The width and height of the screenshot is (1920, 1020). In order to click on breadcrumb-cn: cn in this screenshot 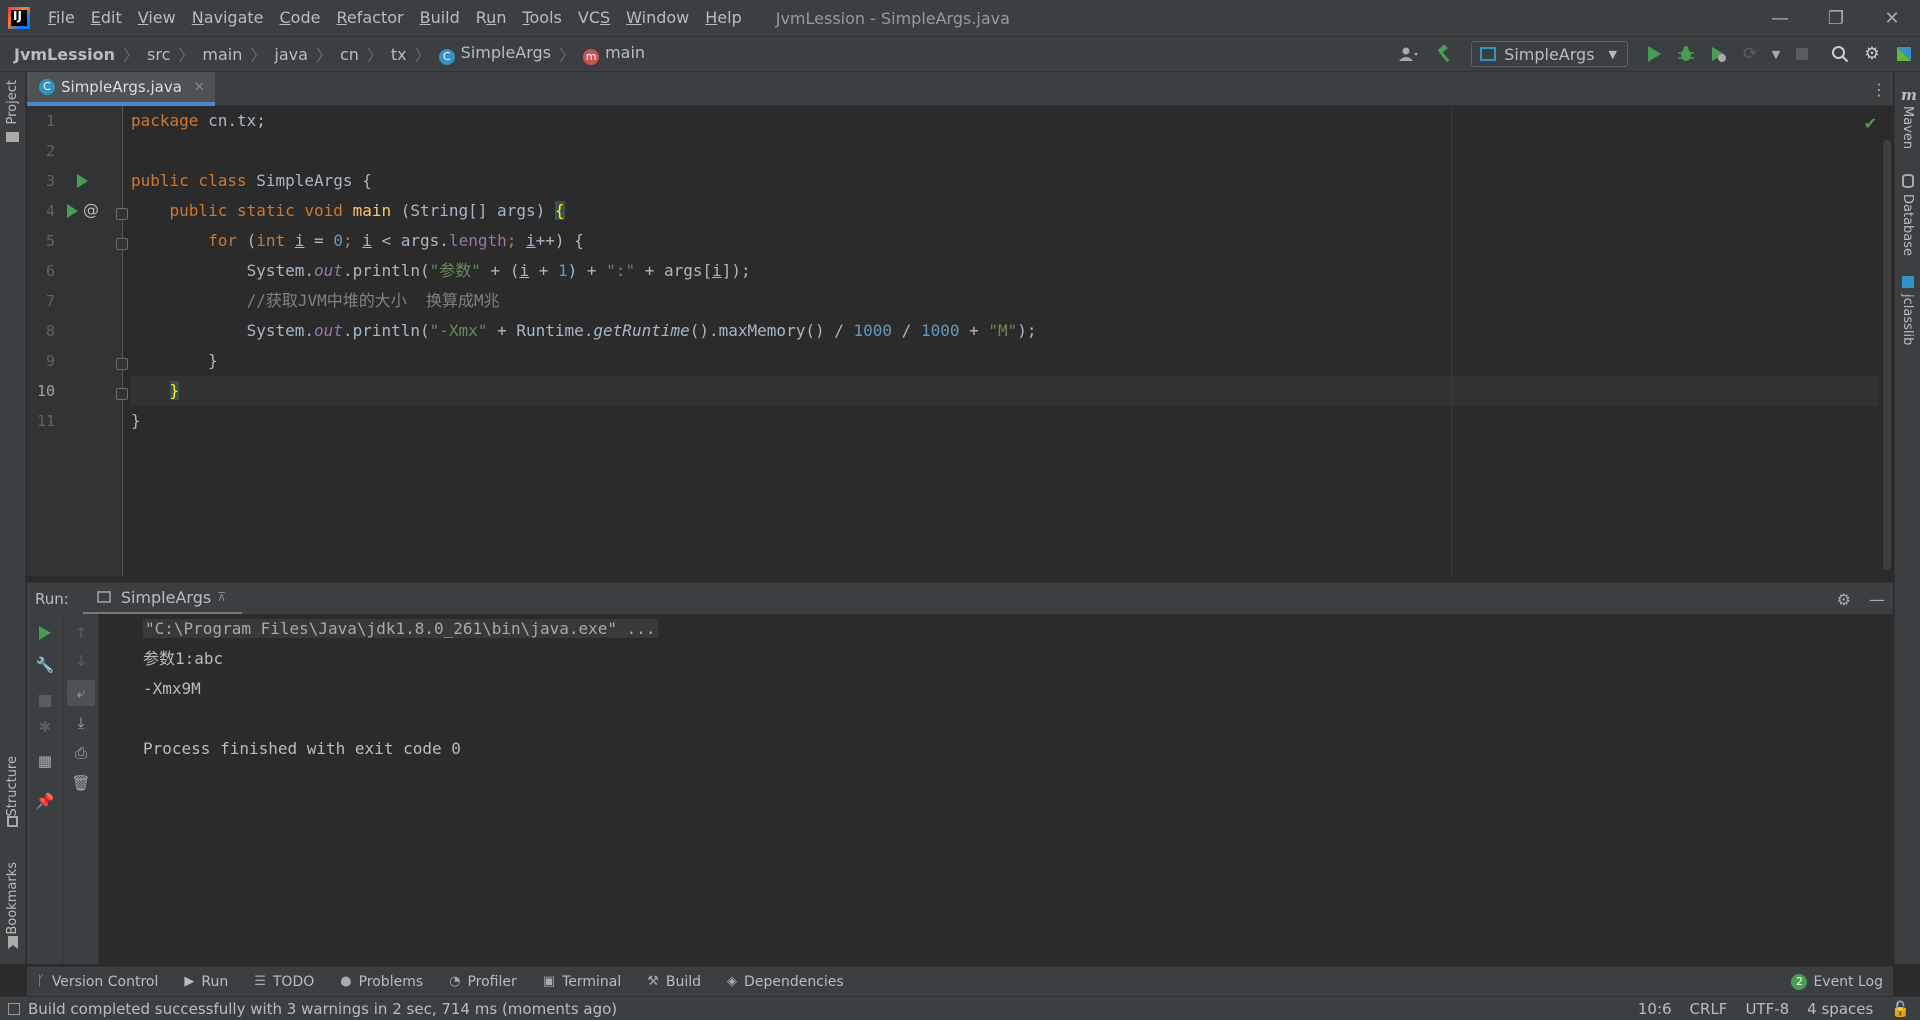, I will do `click(349, 54)`.